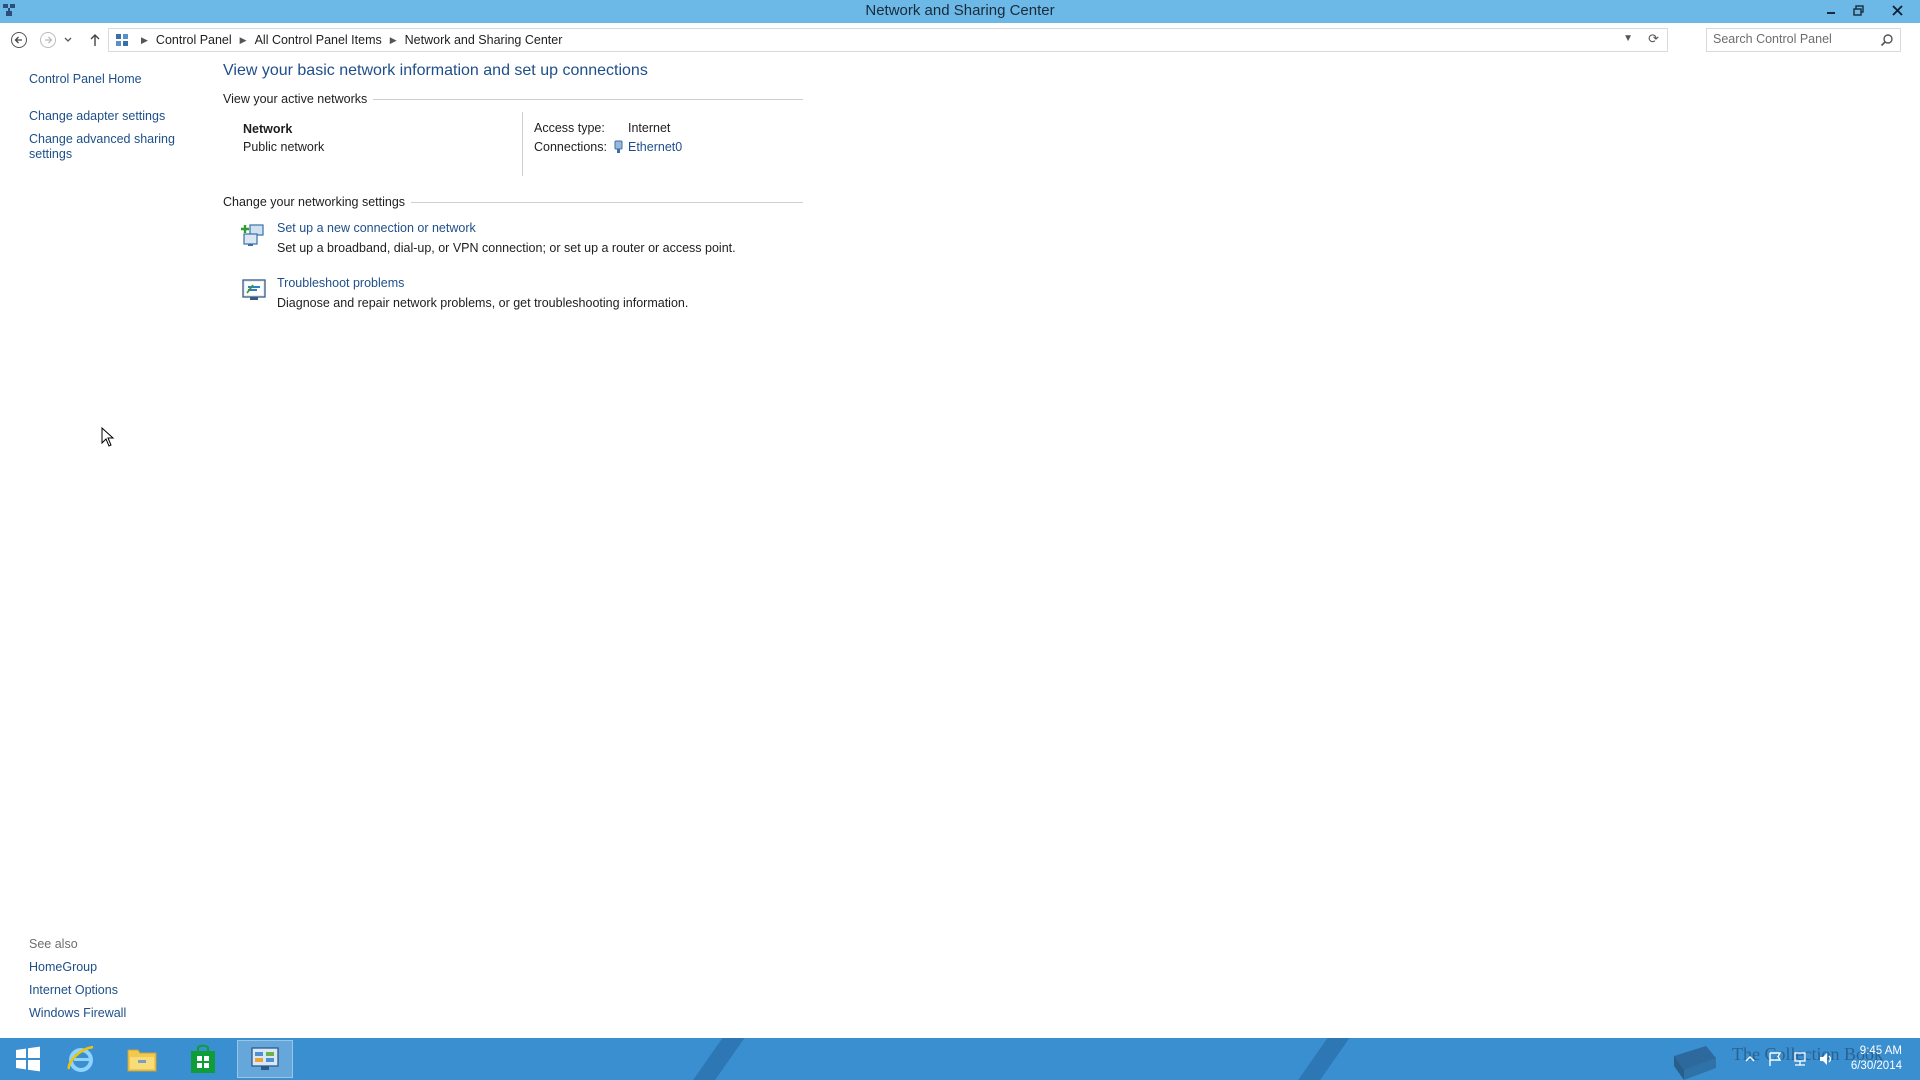 The image size is (1920, 1080). I want to click on file-explorer-taskbar-button, so click(142, 1059).